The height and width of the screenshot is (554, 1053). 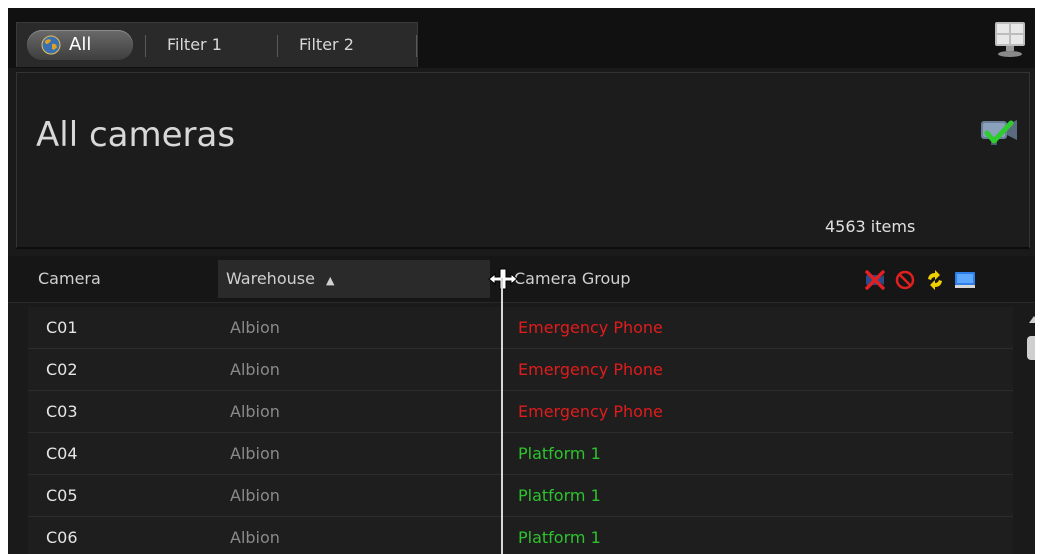 I want to click on cell-camera: C05, so click(x=62, y=495).